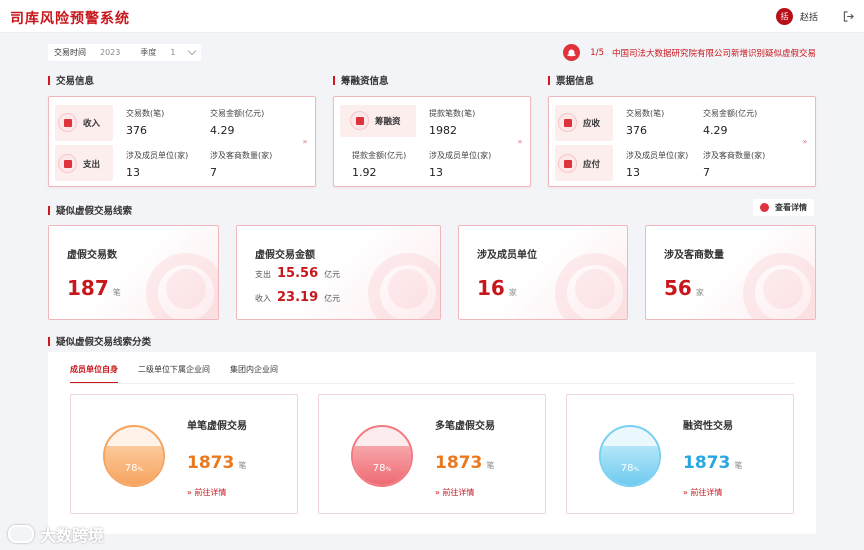 This screenshot has height=550, width=864. What do you see at coordinates (148, 52) in the screenshot?
I see `period-label: 季度` at bounding box center [148, 52].